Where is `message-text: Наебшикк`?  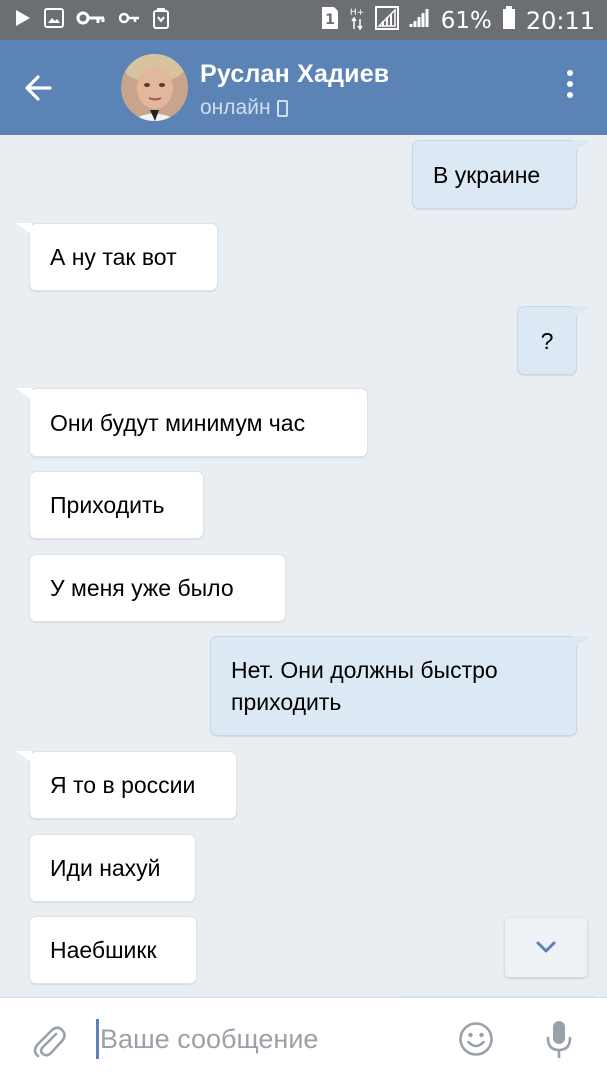 message-text: Наебшикк is located at coordinates (103, 950).